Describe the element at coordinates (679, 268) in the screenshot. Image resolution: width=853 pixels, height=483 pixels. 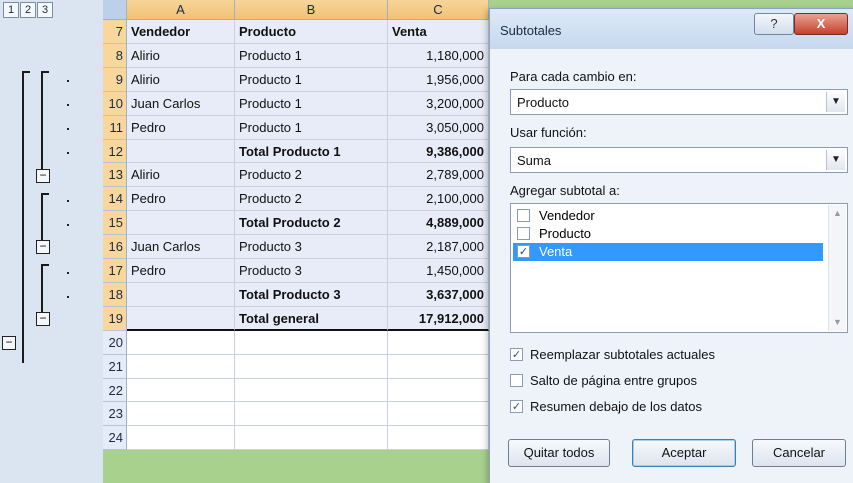
I see `add-subtotal-list: Vendedor Producto ✓ Venta ▲ ▼` at that location.